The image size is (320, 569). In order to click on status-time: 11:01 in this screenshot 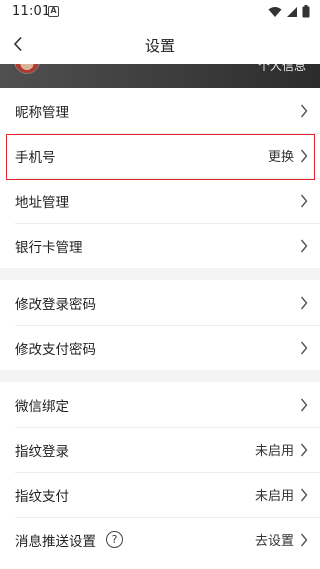, I will do `click(31, 11)`.